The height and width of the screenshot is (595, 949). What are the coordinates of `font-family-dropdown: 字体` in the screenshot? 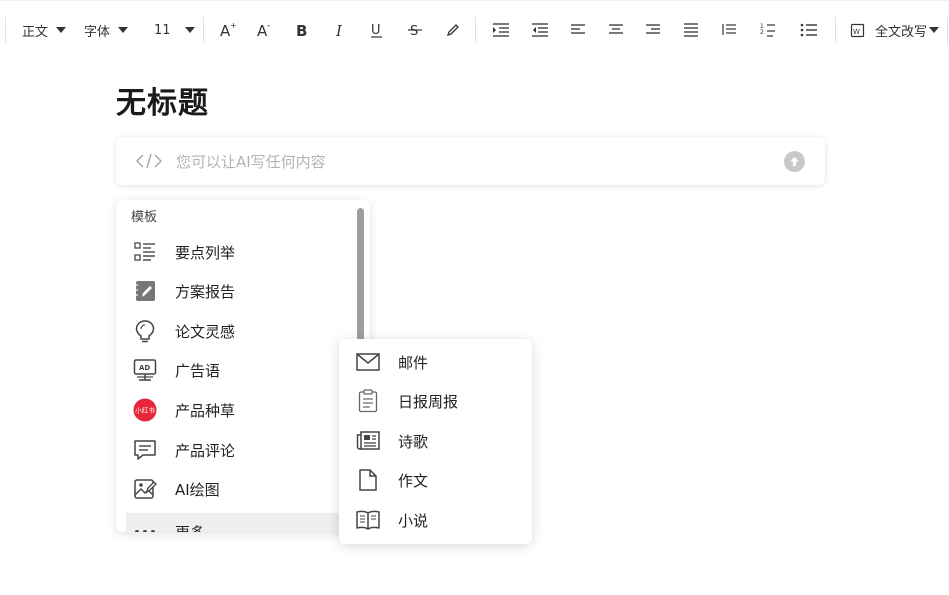 It's located at (106, 30).